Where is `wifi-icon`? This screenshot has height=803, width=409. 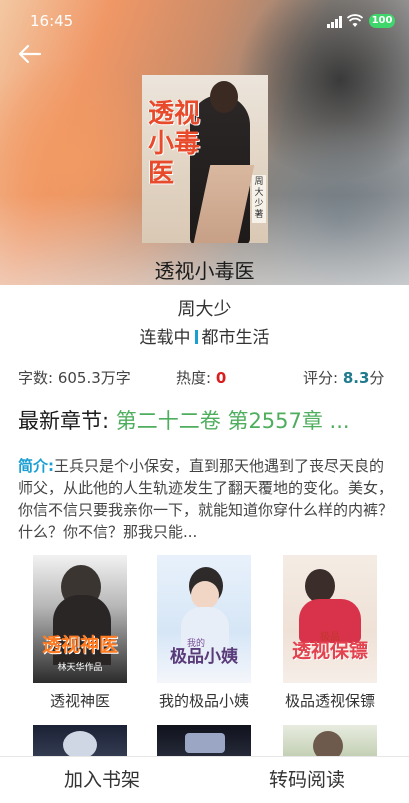 wifi-icon is located at coordinates (355, 20).